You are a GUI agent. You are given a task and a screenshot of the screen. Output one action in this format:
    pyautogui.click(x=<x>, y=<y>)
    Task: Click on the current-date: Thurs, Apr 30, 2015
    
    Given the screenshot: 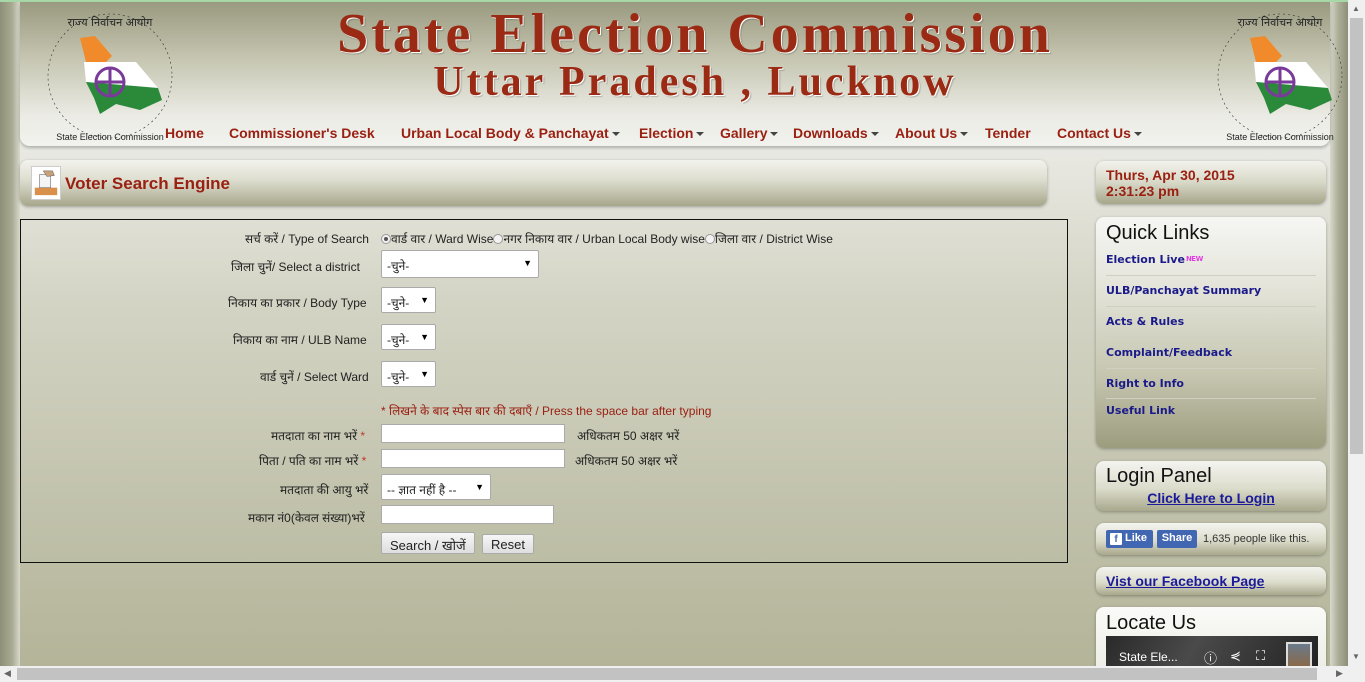 What is the action you would take?
    pyautogui.click(x=1170, y=175)
    